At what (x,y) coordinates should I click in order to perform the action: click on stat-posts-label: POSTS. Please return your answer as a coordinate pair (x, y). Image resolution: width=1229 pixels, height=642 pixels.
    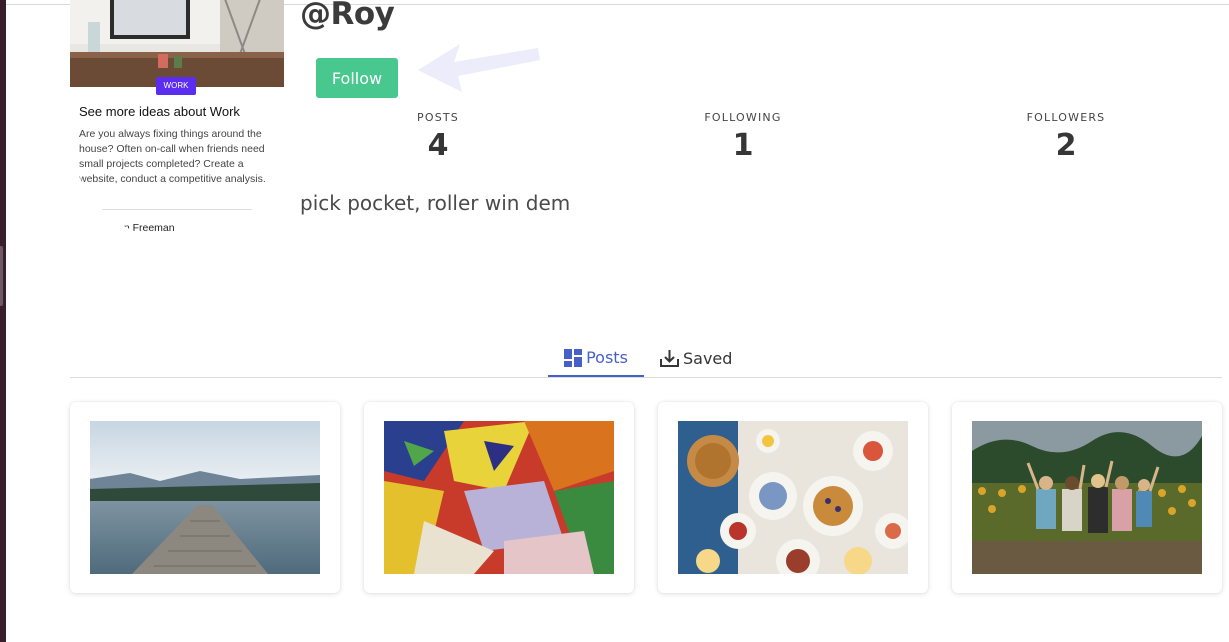
    Looking at the image, I should click on (438, 117).